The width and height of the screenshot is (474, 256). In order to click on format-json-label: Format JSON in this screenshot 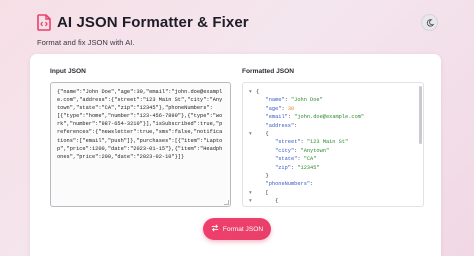, I will do `click(243, 229)`.